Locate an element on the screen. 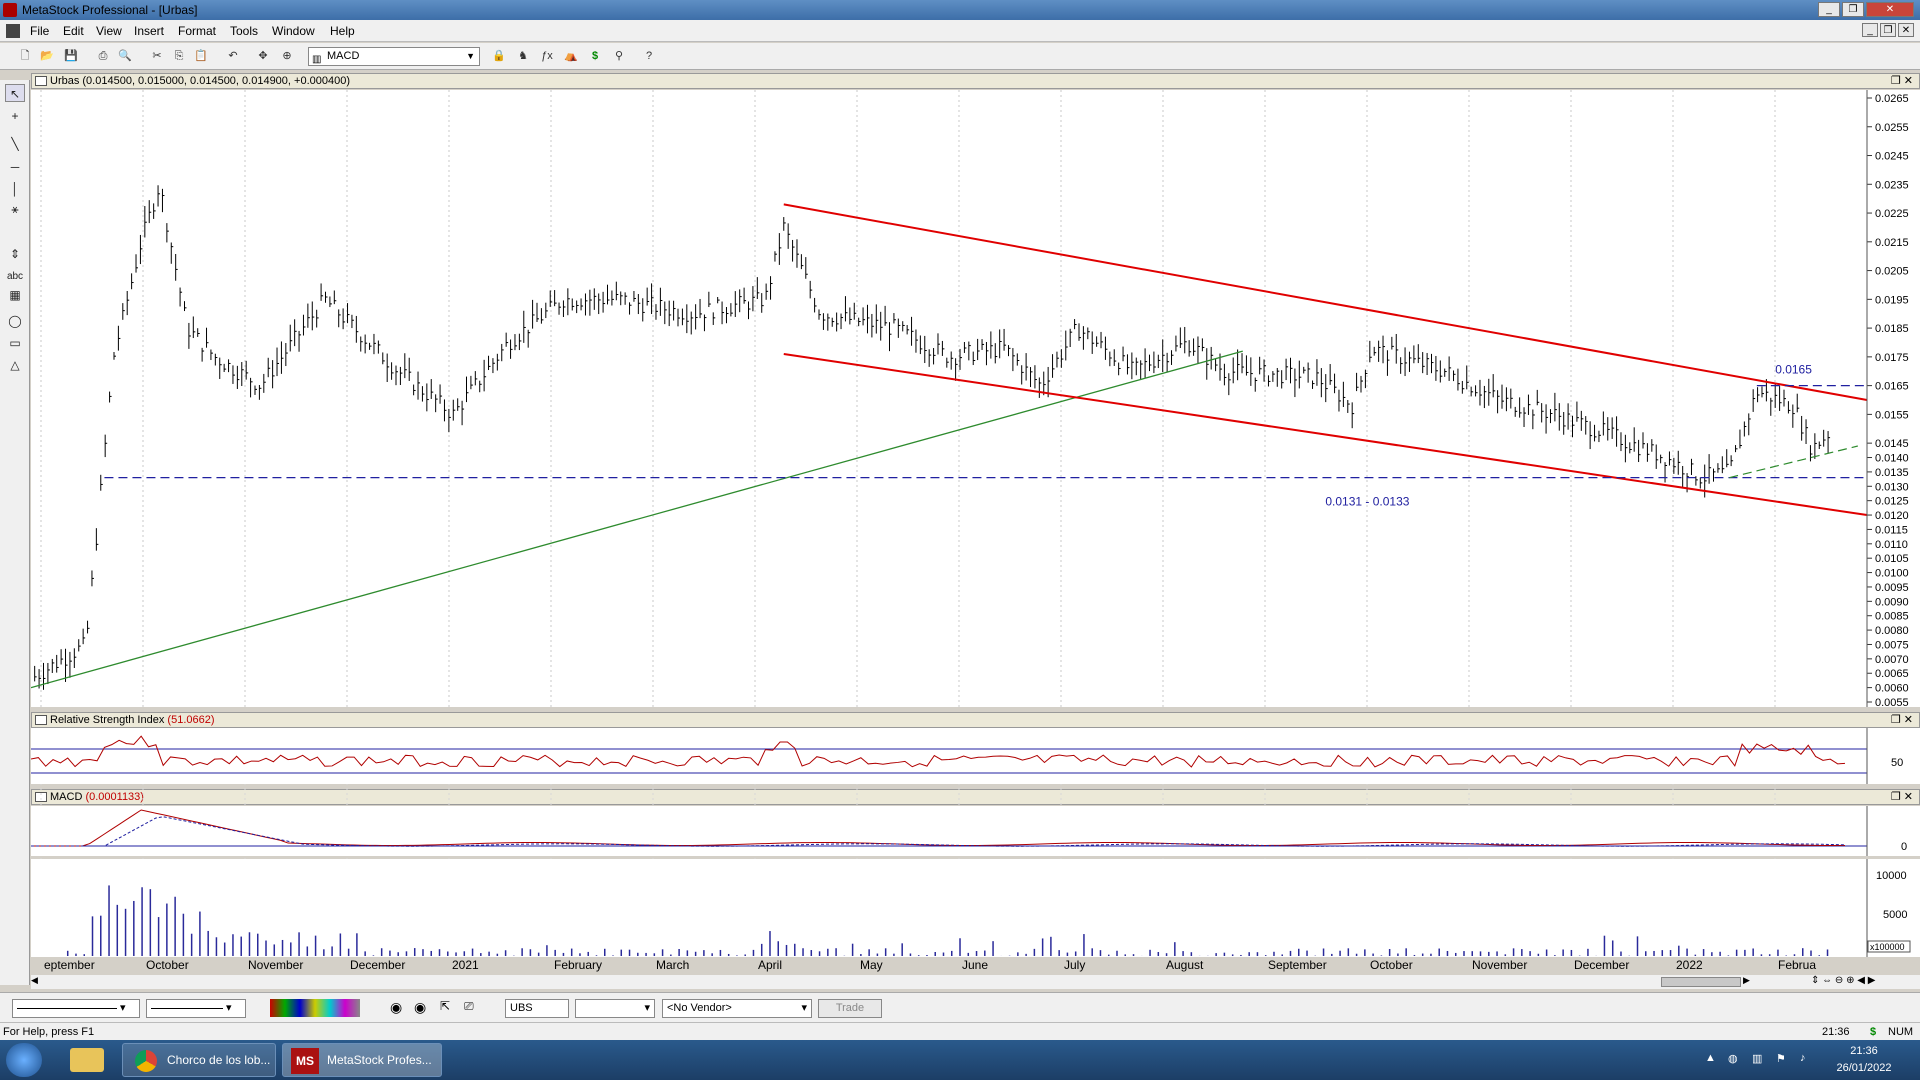 The image size is (1920, 1080). indicator-icon: ▥ is located at coordinates (317, 59).